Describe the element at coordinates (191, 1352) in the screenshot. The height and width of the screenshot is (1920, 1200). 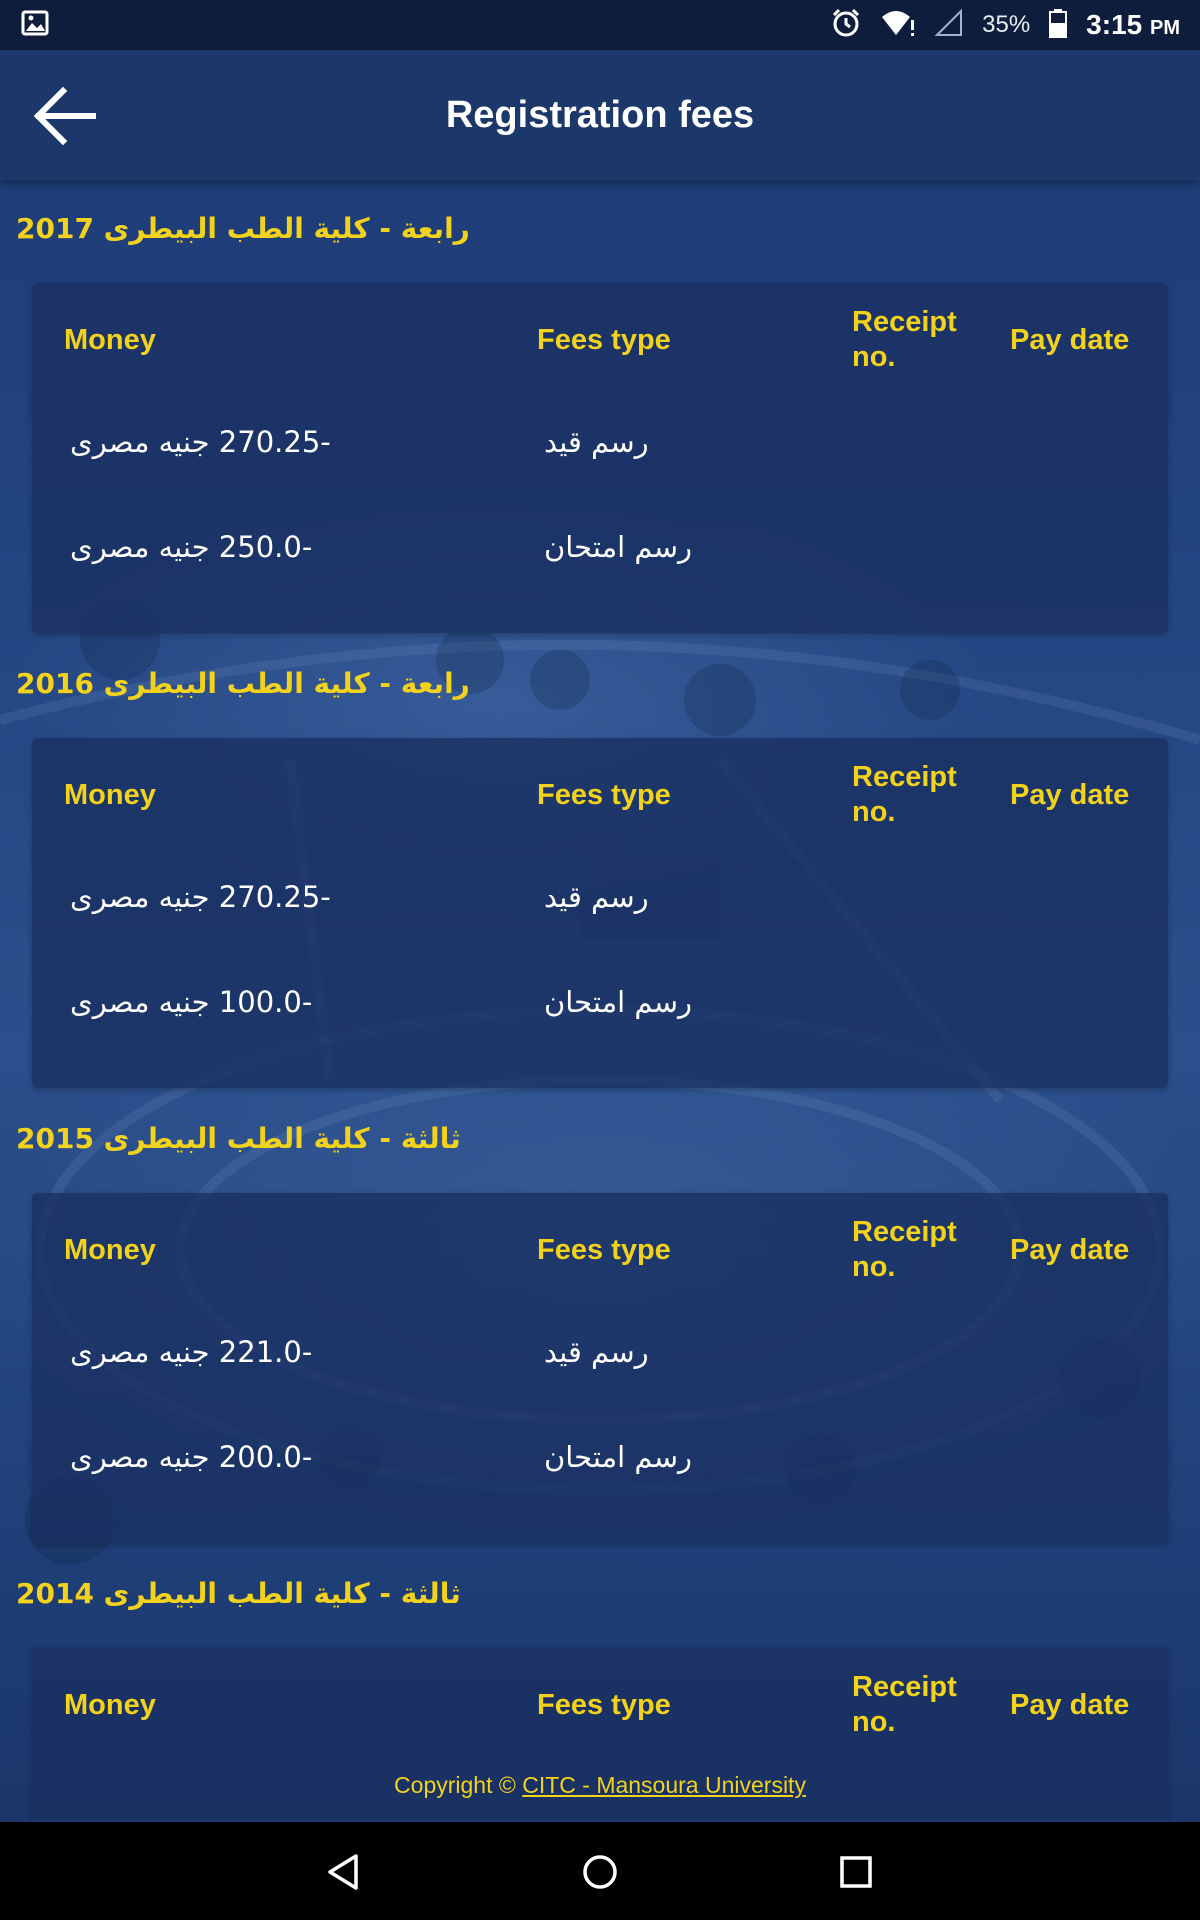
I see `row-money: -221.0 جنيه مصرى` at that location.